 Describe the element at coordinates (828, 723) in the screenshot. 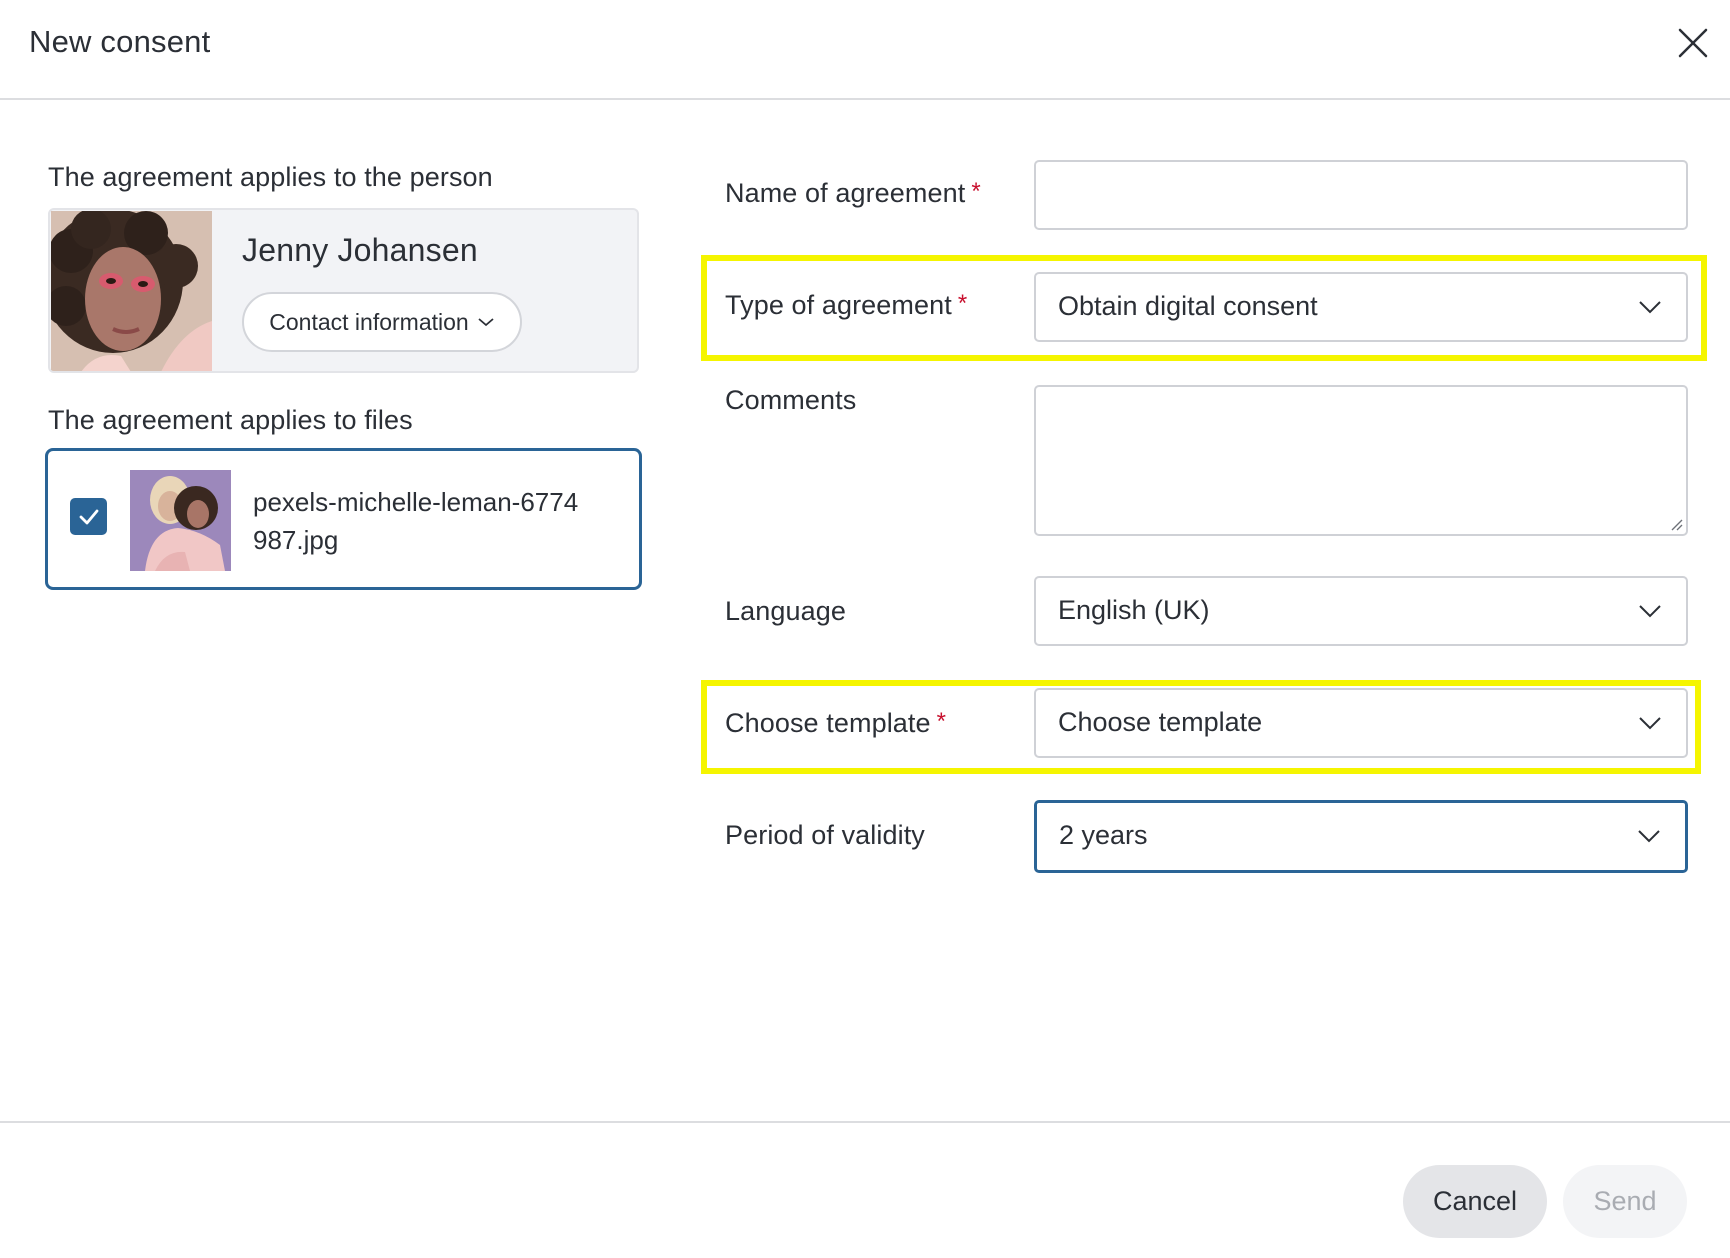

I see `choose-template-label-text: Choose template` at that location.